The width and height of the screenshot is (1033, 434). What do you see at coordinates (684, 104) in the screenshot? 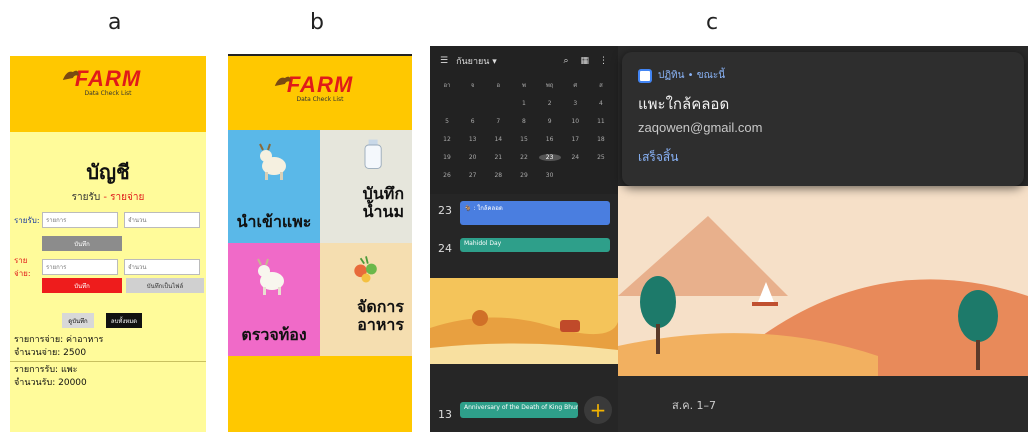
I see `notification-title: แพะใกล้คลอด` at bounding box center [684, 104].